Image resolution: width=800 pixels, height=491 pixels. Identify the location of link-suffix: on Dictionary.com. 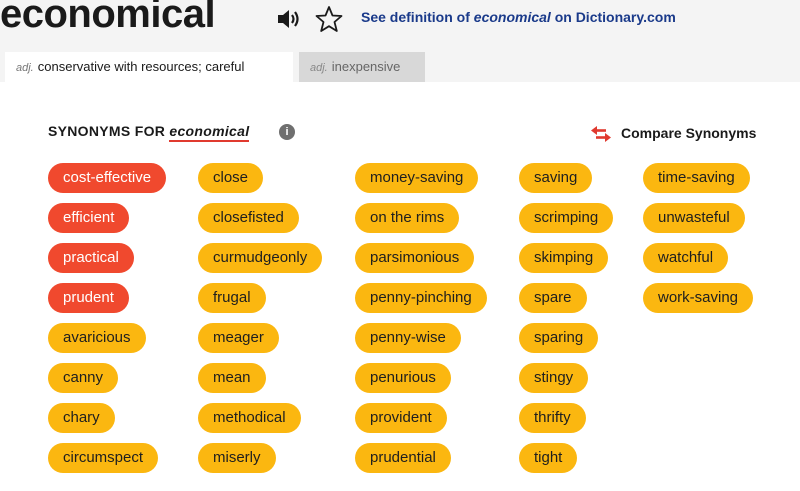
(613, 17).